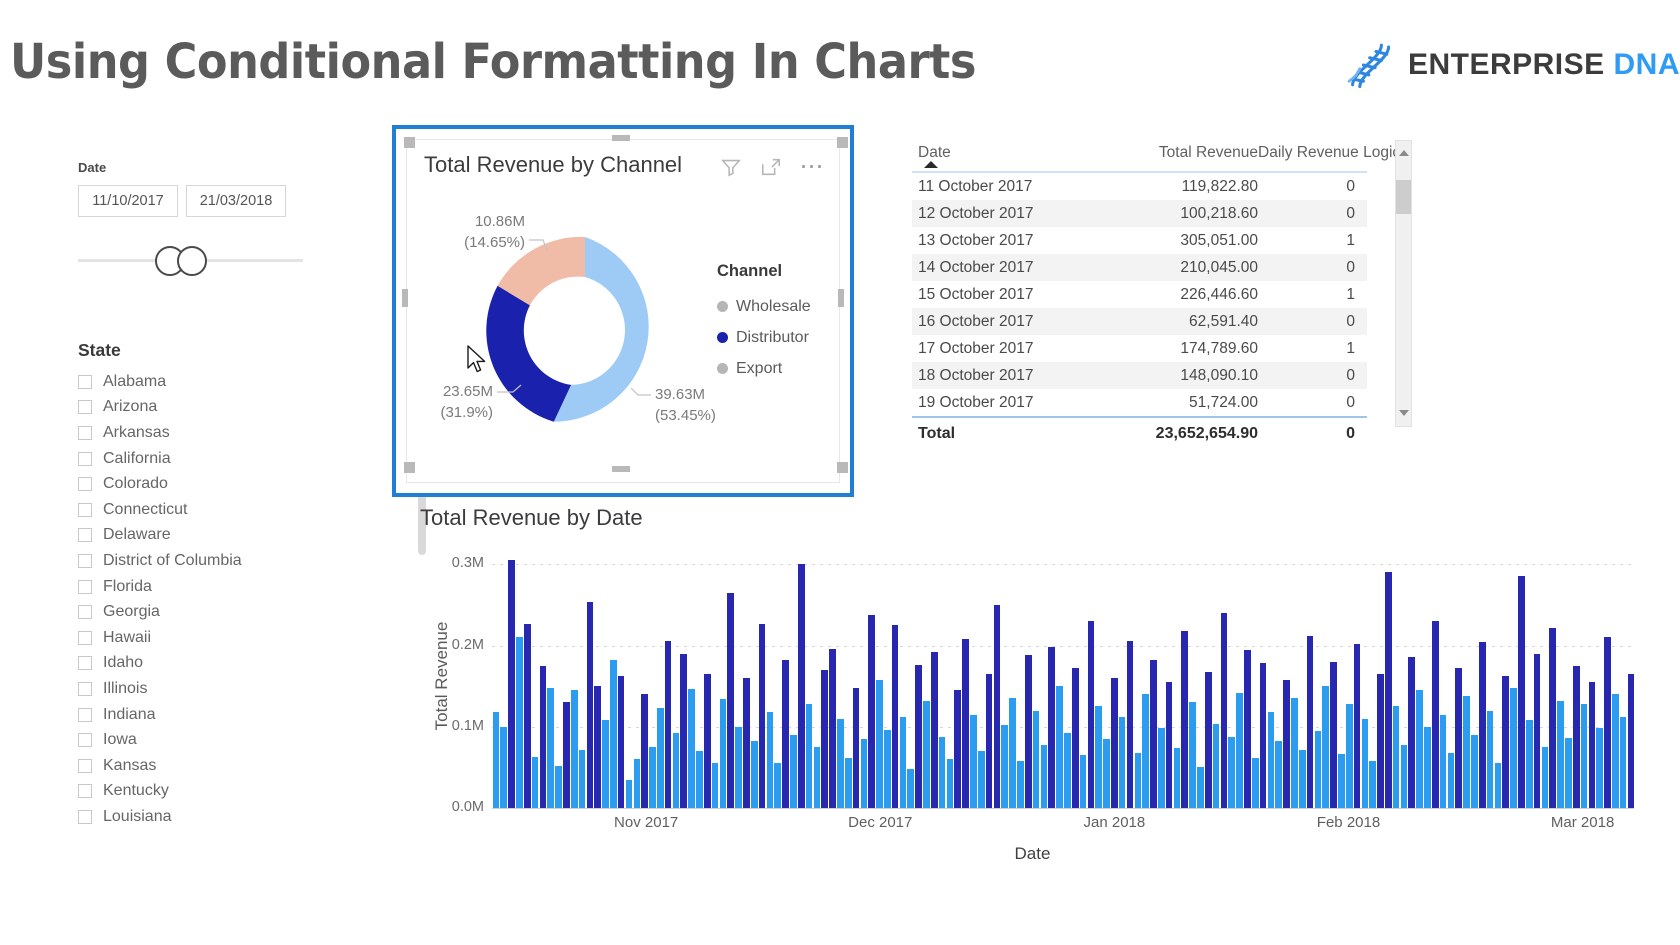 This screenshot has width=1680, height=945. I want to click on slider-handle-end, so click(192, 261).